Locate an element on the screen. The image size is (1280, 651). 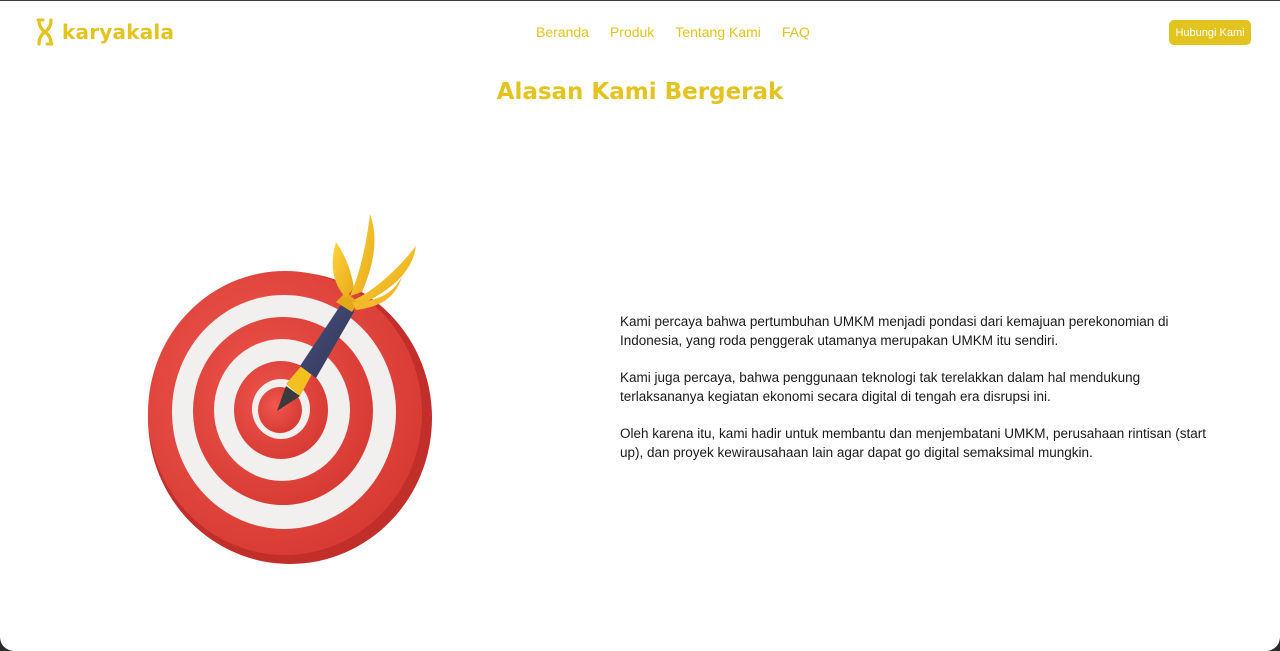
contact-us-button: Hubungi Kami is located at coordinates (1210, 32).